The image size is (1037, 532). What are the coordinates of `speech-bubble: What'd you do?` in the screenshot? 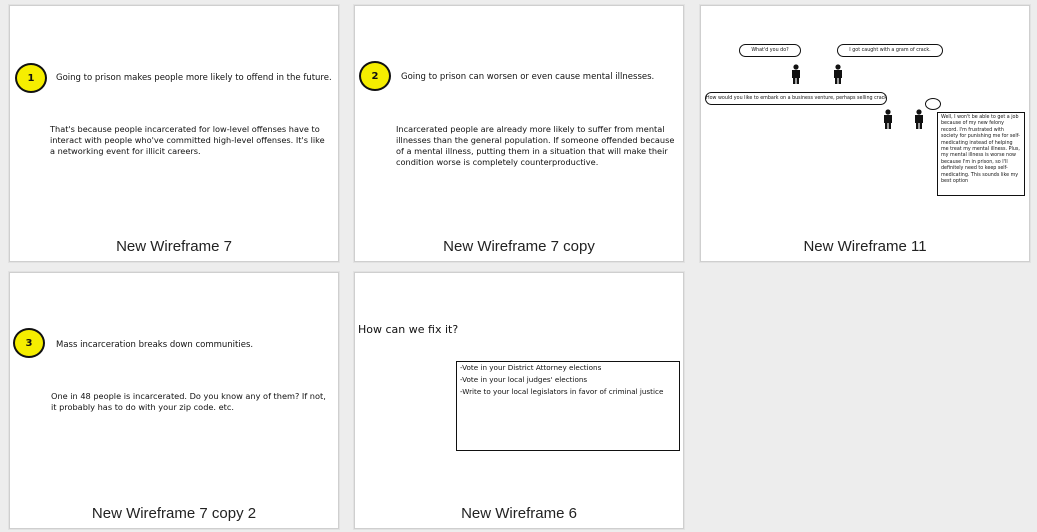 It's located at (770, 50).